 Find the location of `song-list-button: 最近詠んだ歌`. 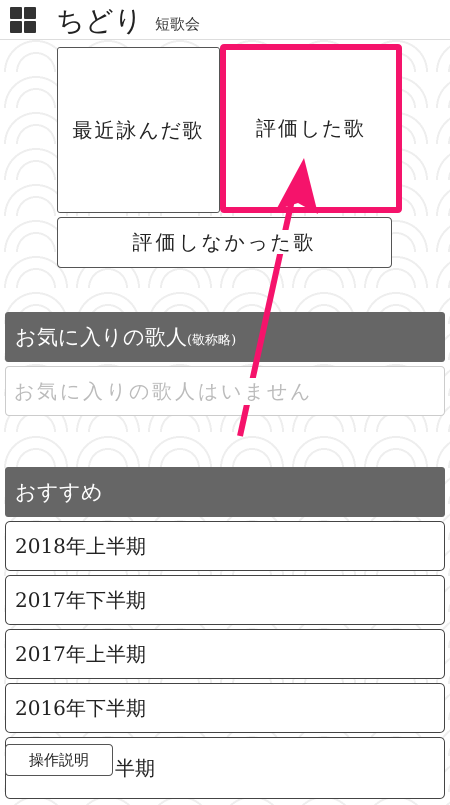

song-list-button: 最近詠んだ歌 is located at coordinates (138, 130).